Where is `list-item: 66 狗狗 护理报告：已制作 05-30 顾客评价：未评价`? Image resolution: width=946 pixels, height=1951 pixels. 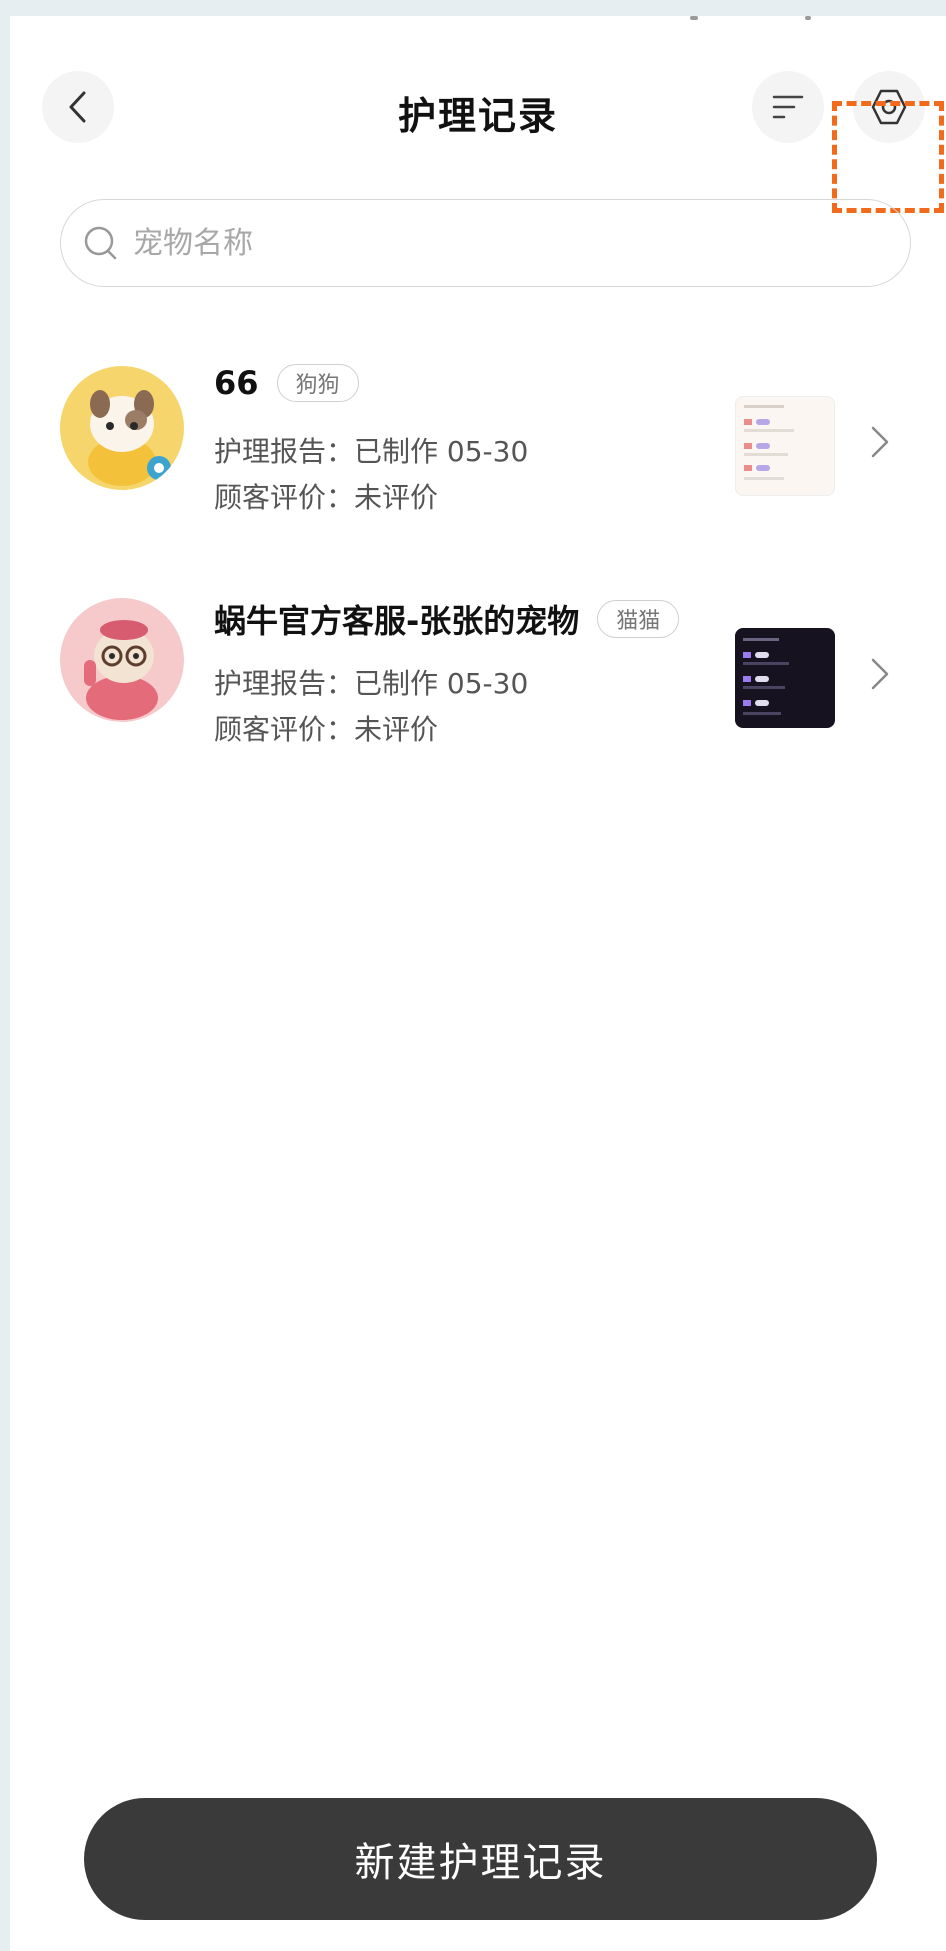
list-item: 66 狗狗 护理报告：已制作 05-30 顾客评价：未评价 is located at coordinates (478, 436).